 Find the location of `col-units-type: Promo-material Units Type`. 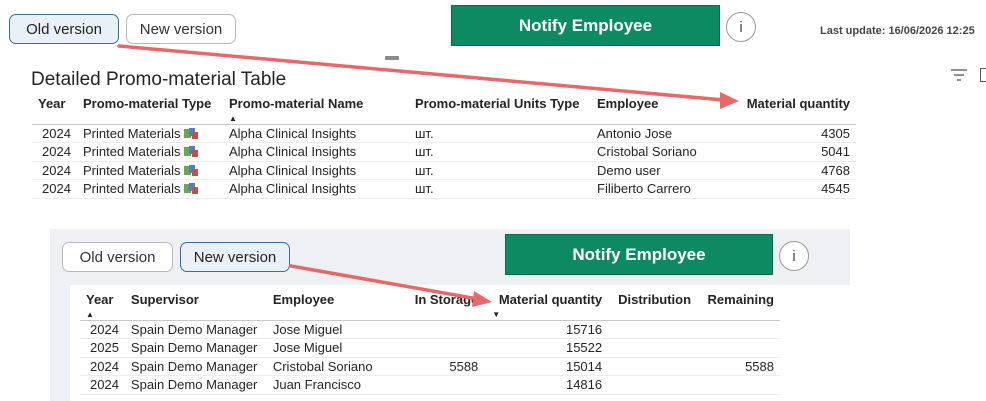

col-units-type: Promo-material Units Type is located at coordinates (500, 110).